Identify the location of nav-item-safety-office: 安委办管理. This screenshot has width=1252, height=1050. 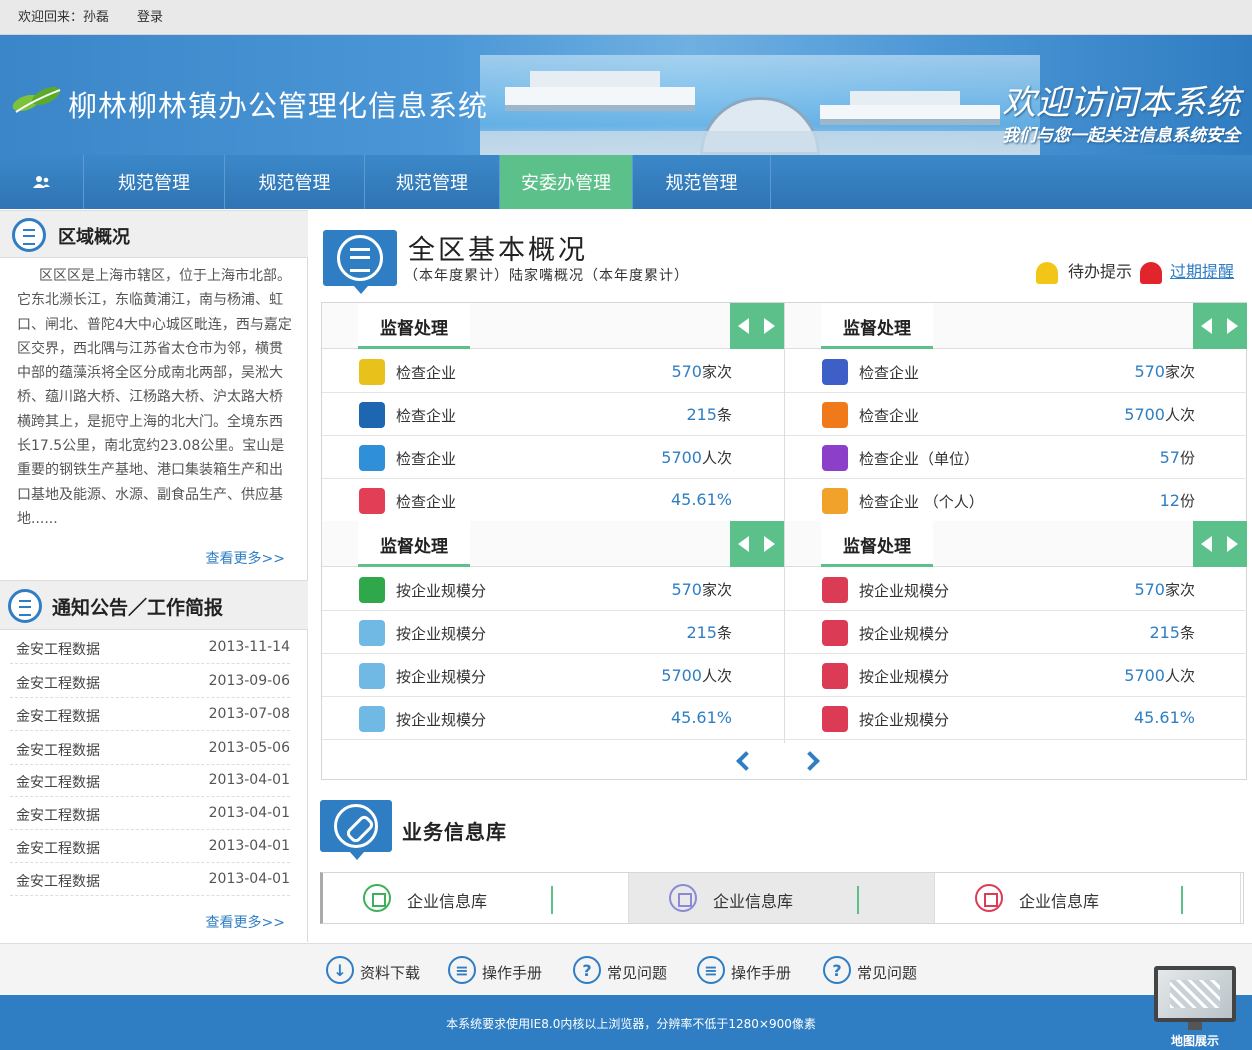
(566, 182).